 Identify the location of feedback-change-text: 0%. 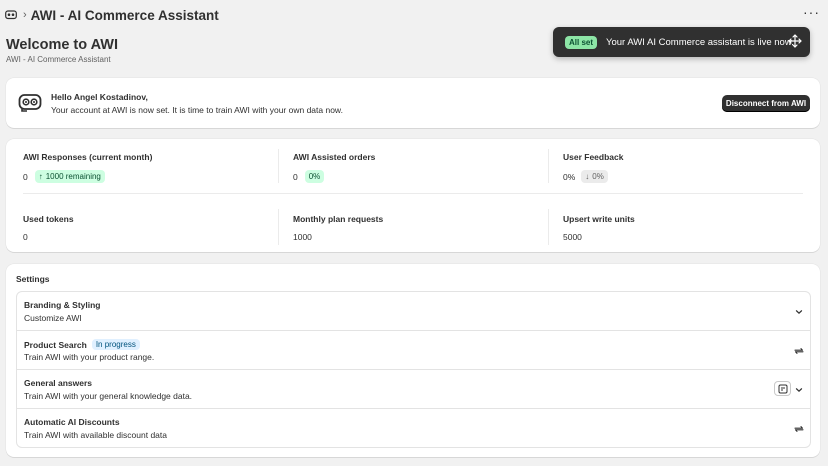
(598, 176).